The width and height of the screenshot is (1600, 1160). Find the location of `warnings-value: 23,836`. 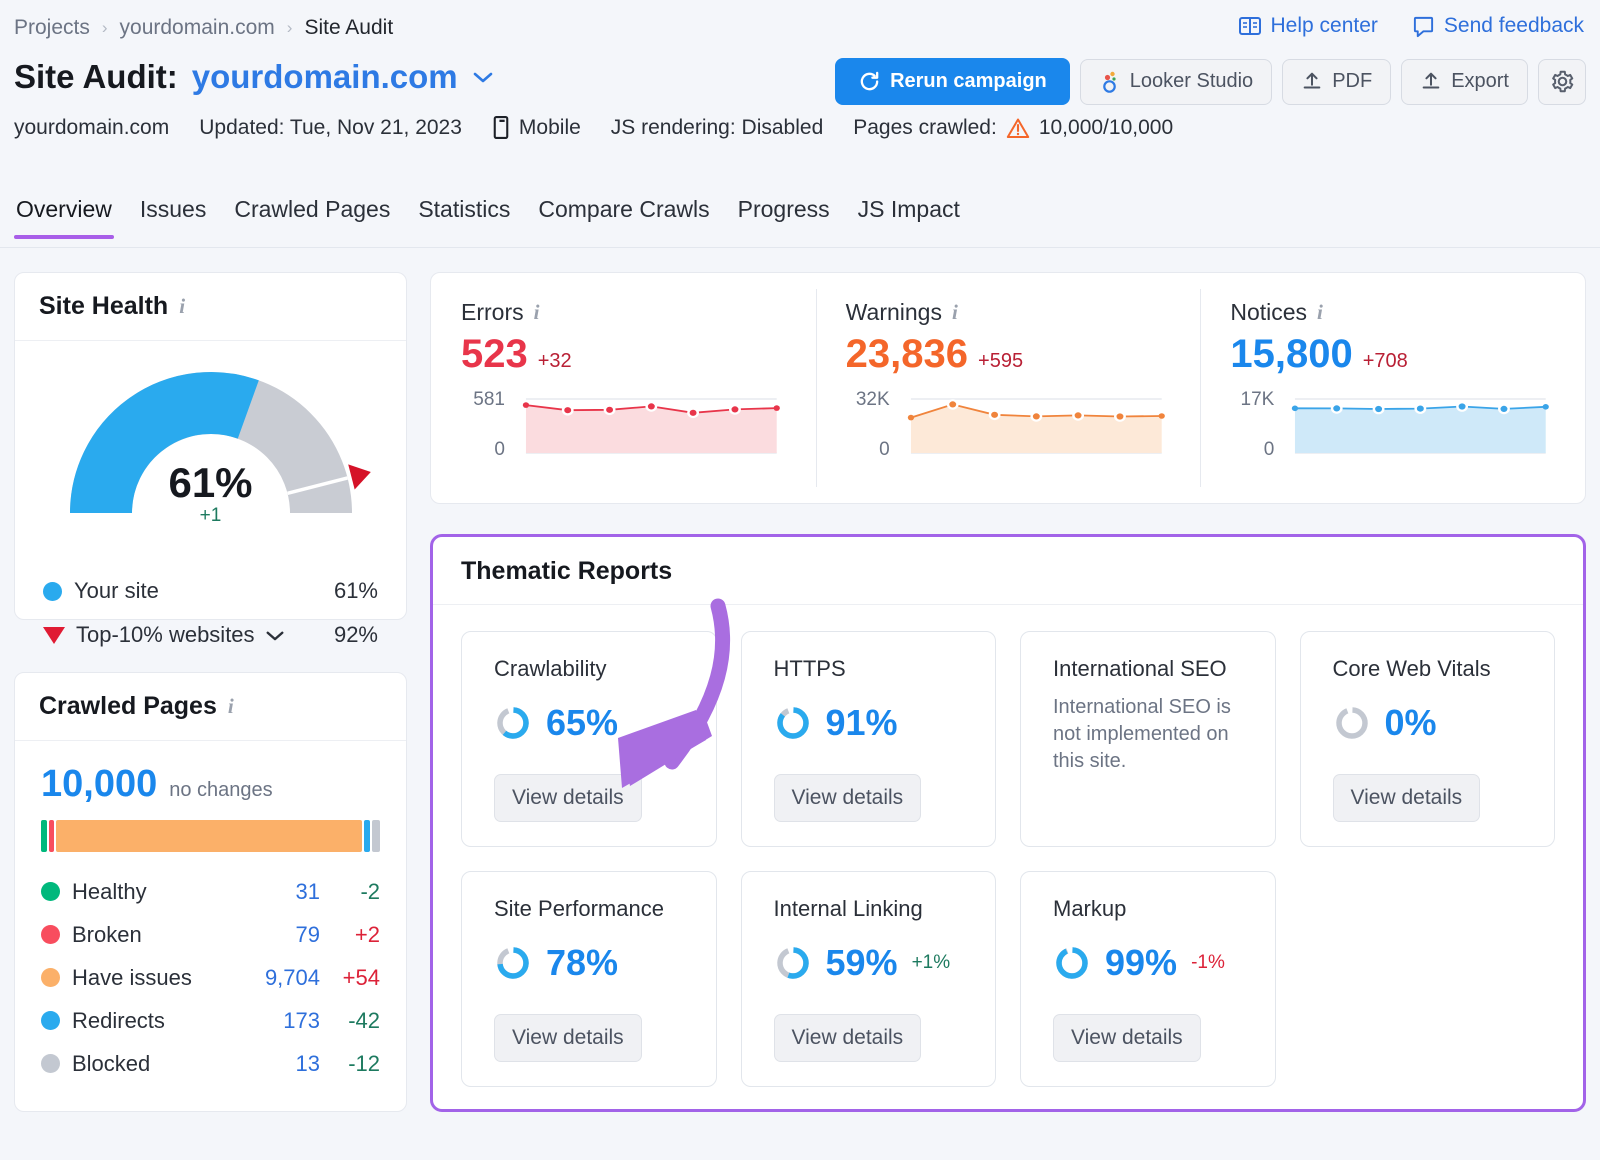

warnings-value: 23,836 is located at coordinates (907, 354).